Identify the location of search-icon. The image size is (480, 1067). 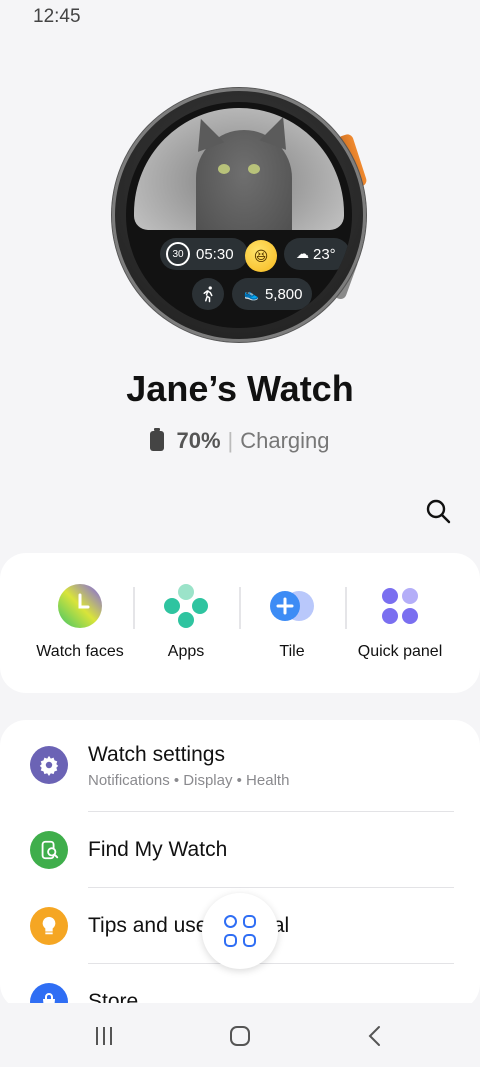
(438, 511).